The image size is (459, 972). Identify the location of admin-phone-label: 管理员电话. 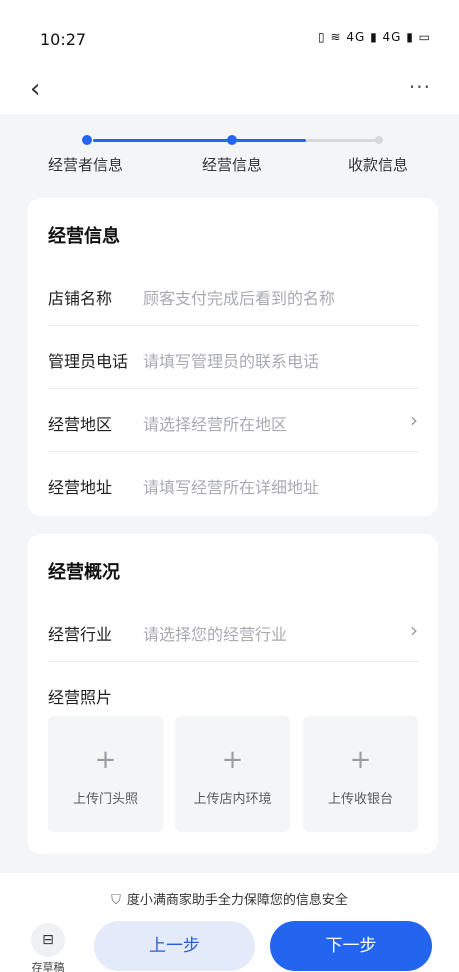
(88, 361).